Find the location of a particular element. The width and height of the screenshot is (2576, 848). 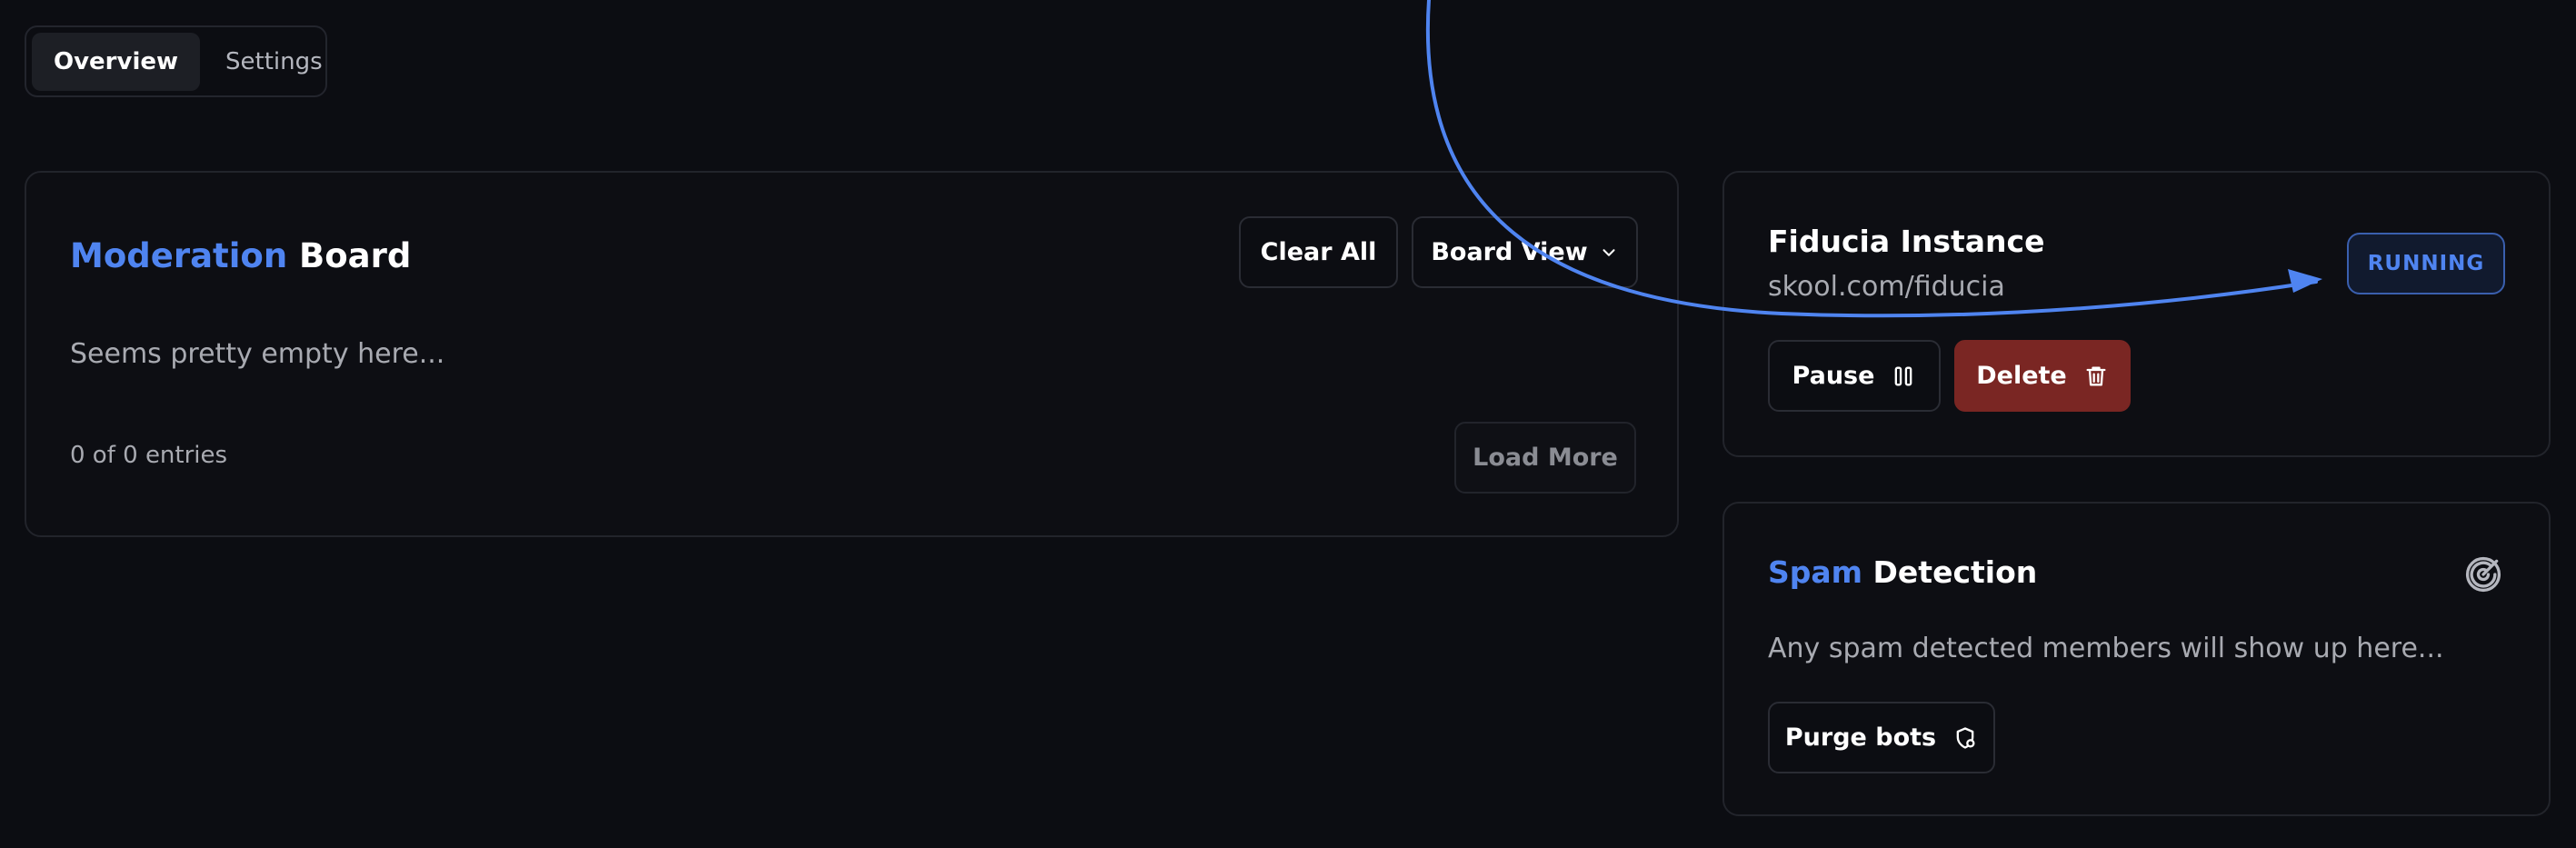

spam-detection-title: Spam Detection is located at coordinates (1902, 572).